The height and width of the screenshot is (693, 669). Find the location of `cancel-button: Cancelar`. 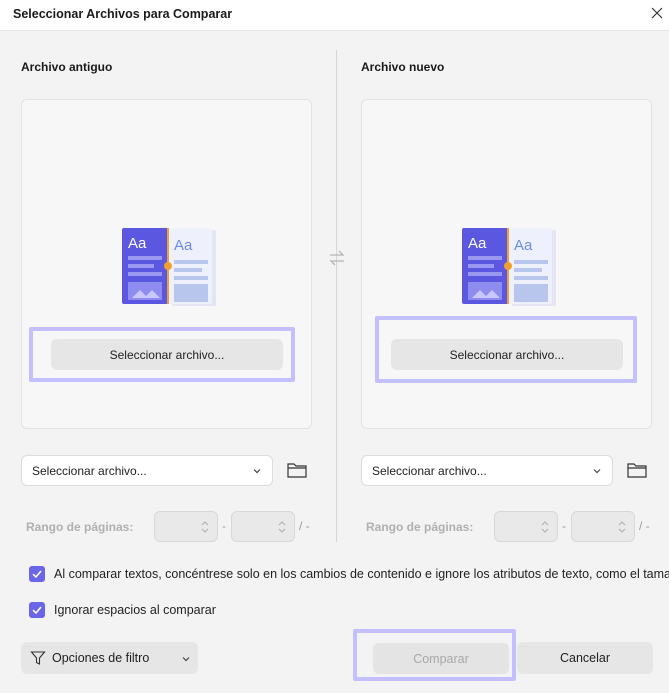

cancel-button: Cancelar is located at coordinates (585, 658).